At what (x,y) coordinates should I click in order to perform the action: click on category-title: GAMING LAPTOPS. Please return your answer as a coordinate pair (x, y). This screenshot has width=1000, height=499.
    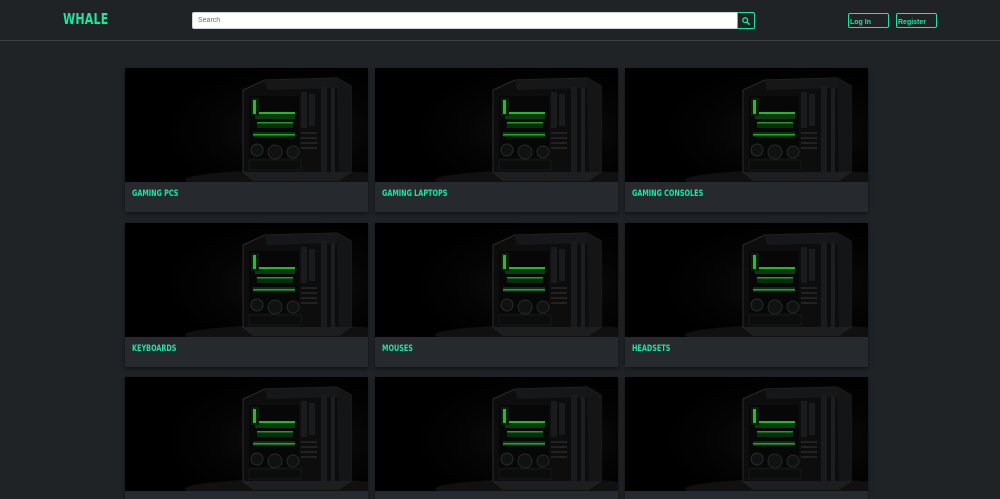
    Looking at the image, I should click on (415, 194).